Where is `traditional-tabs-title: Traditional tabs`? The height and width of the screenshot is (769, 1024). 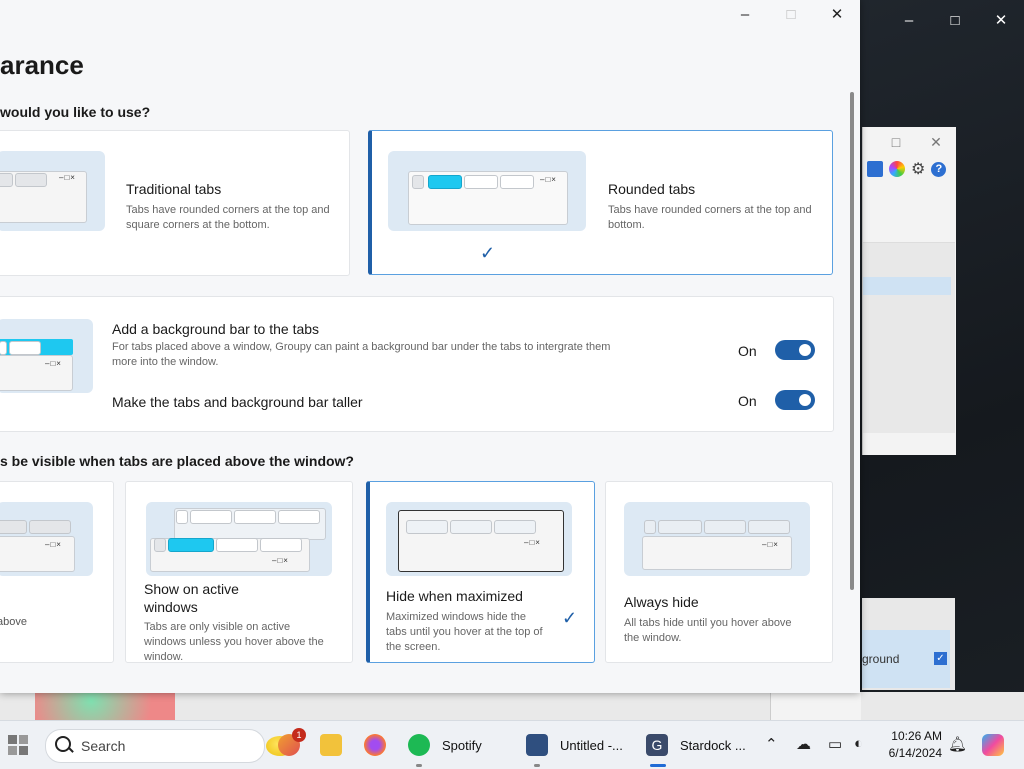 traditional-tabs-title: Traditional tabs is located at coordinates (174, 189).